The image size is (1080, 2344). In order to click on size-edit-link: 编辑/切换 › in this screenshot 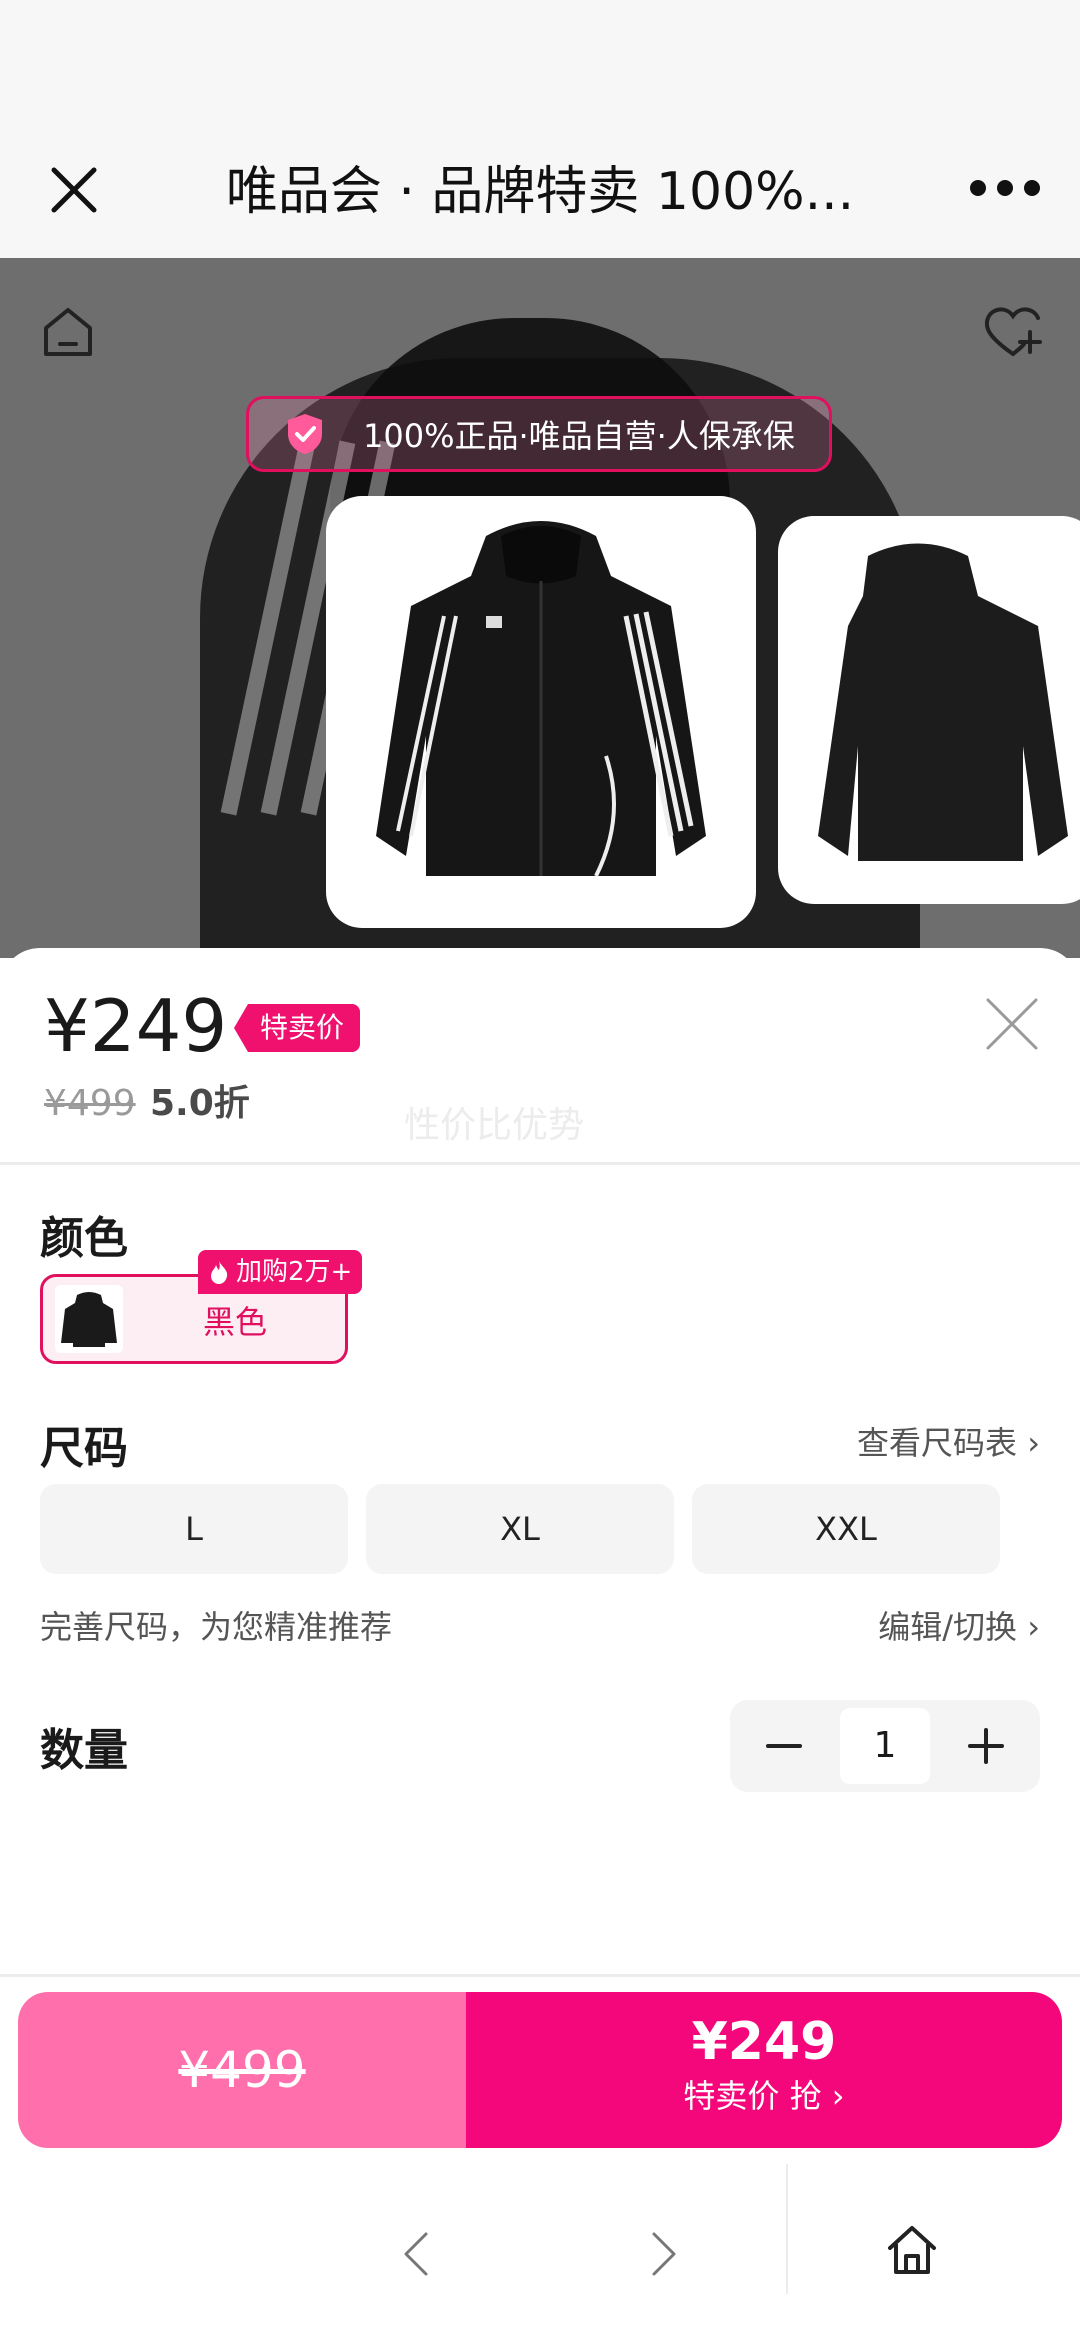, I will do `click(959, 1625)`.